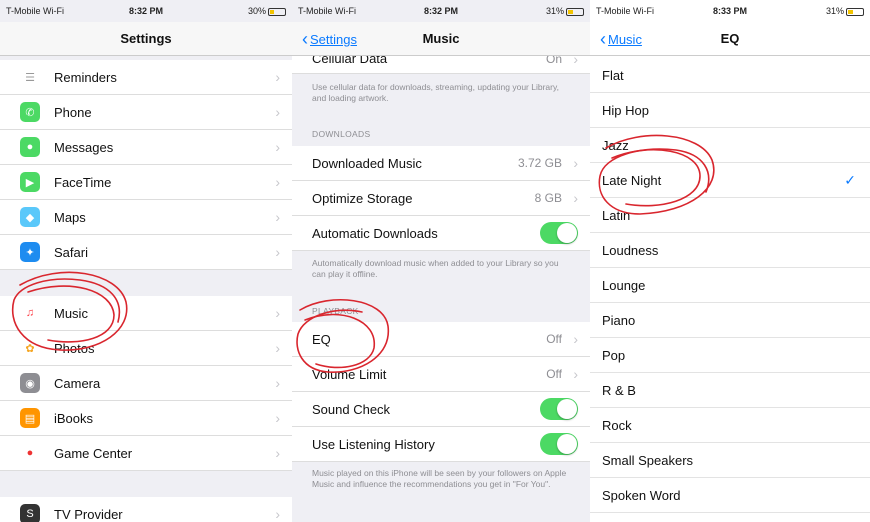 Image resolution: width=870 pixels, height=522 pixels. I want to click on back-button: ‹ Settings, so click(329, 39).